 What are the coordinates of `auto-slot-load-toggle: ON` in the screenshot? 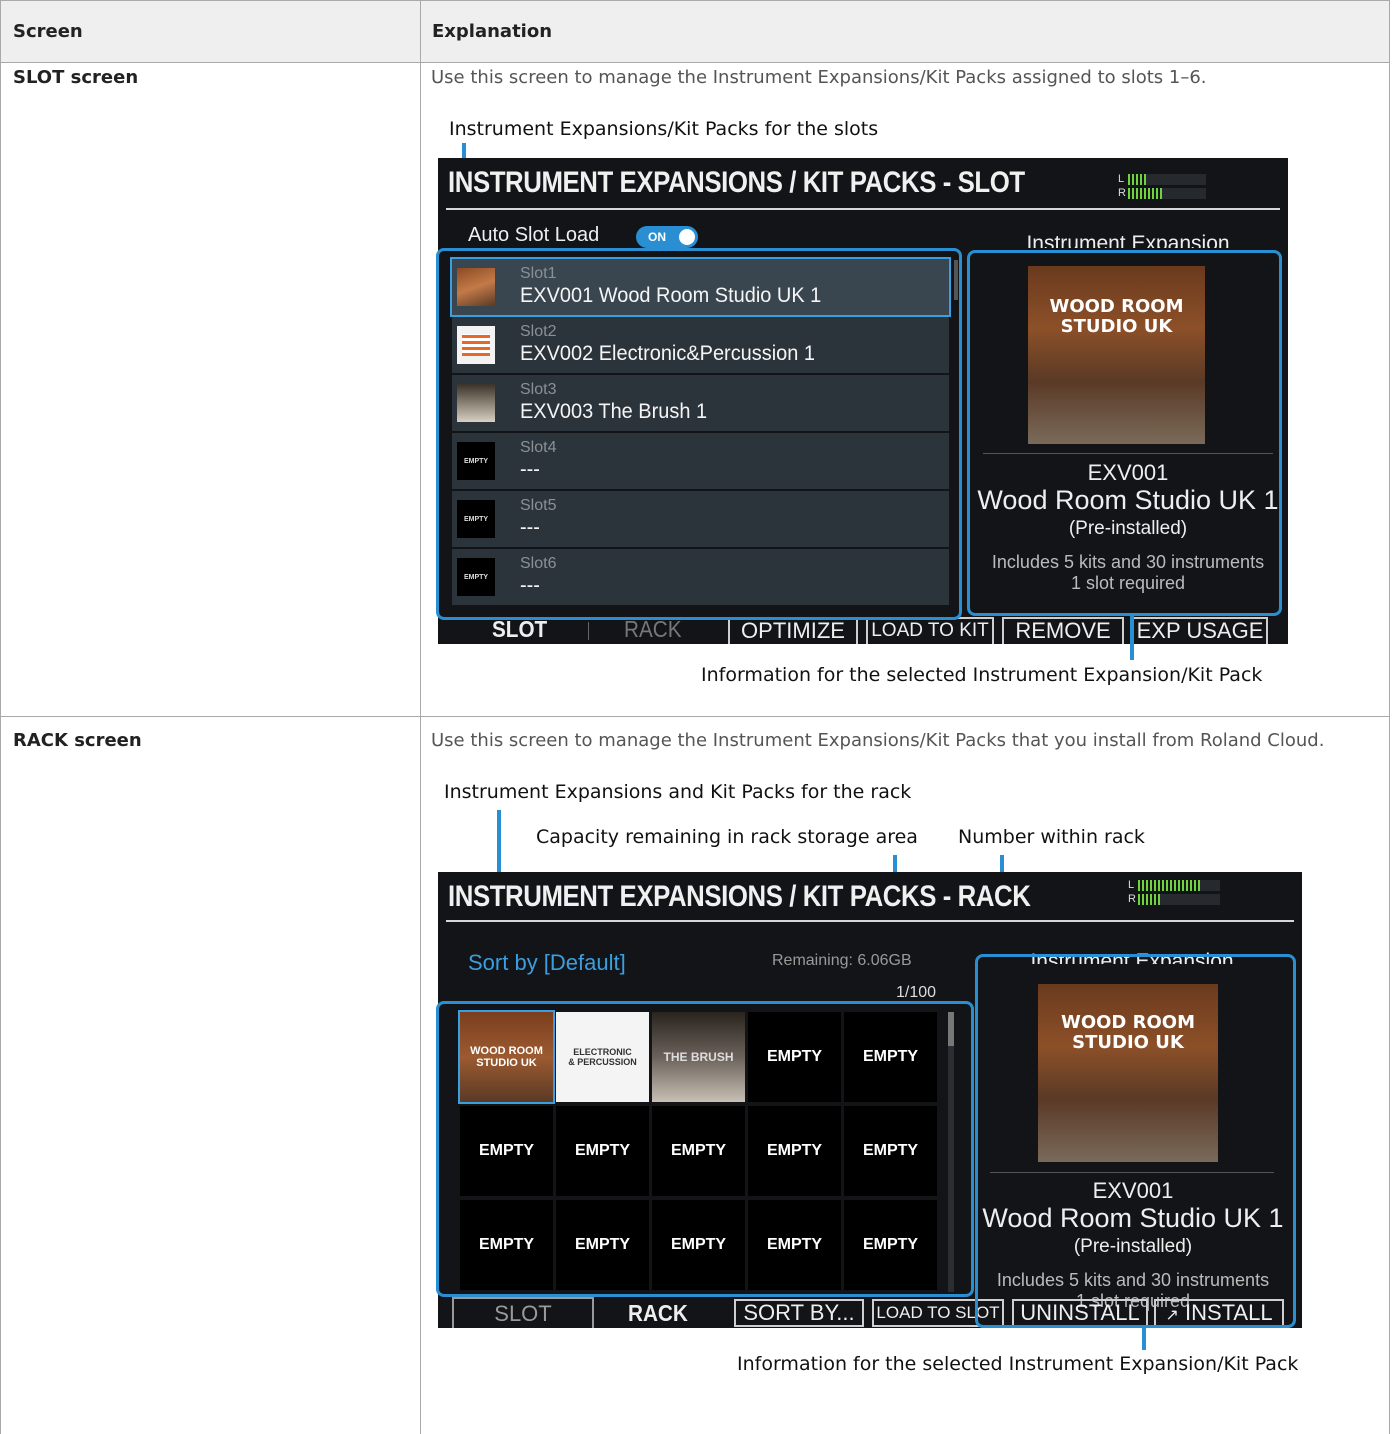 It's located at (667, 237).